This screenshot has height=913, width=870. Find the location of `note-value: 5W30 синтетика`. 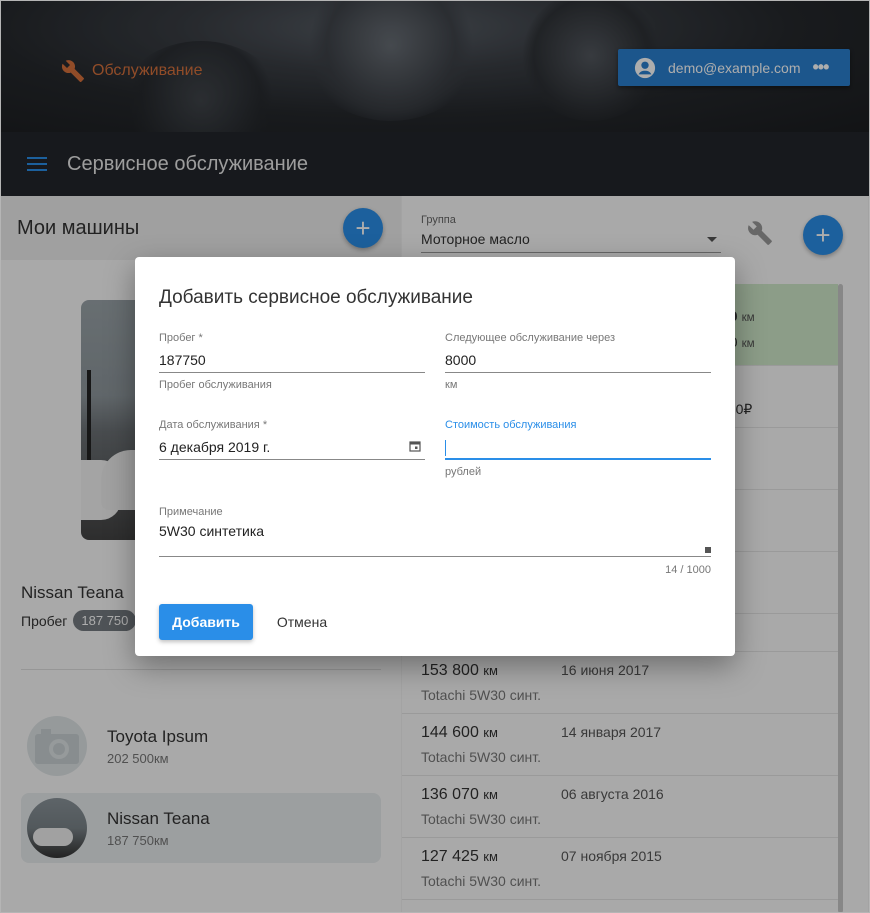

note-value: 5W30 синтетика is located at coordinates (212, 531).